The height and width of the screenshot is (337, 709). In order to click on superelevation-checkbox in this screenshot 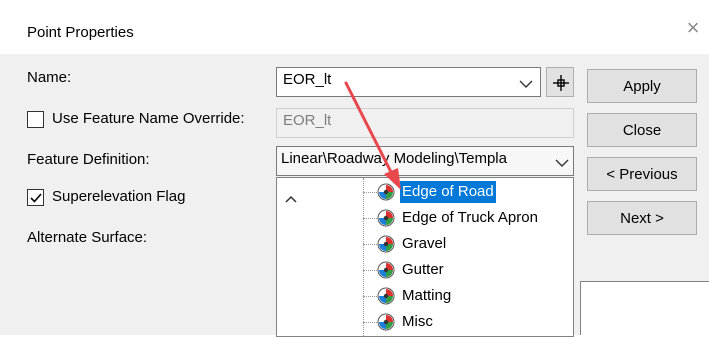, I will do `click(35, 197)`.